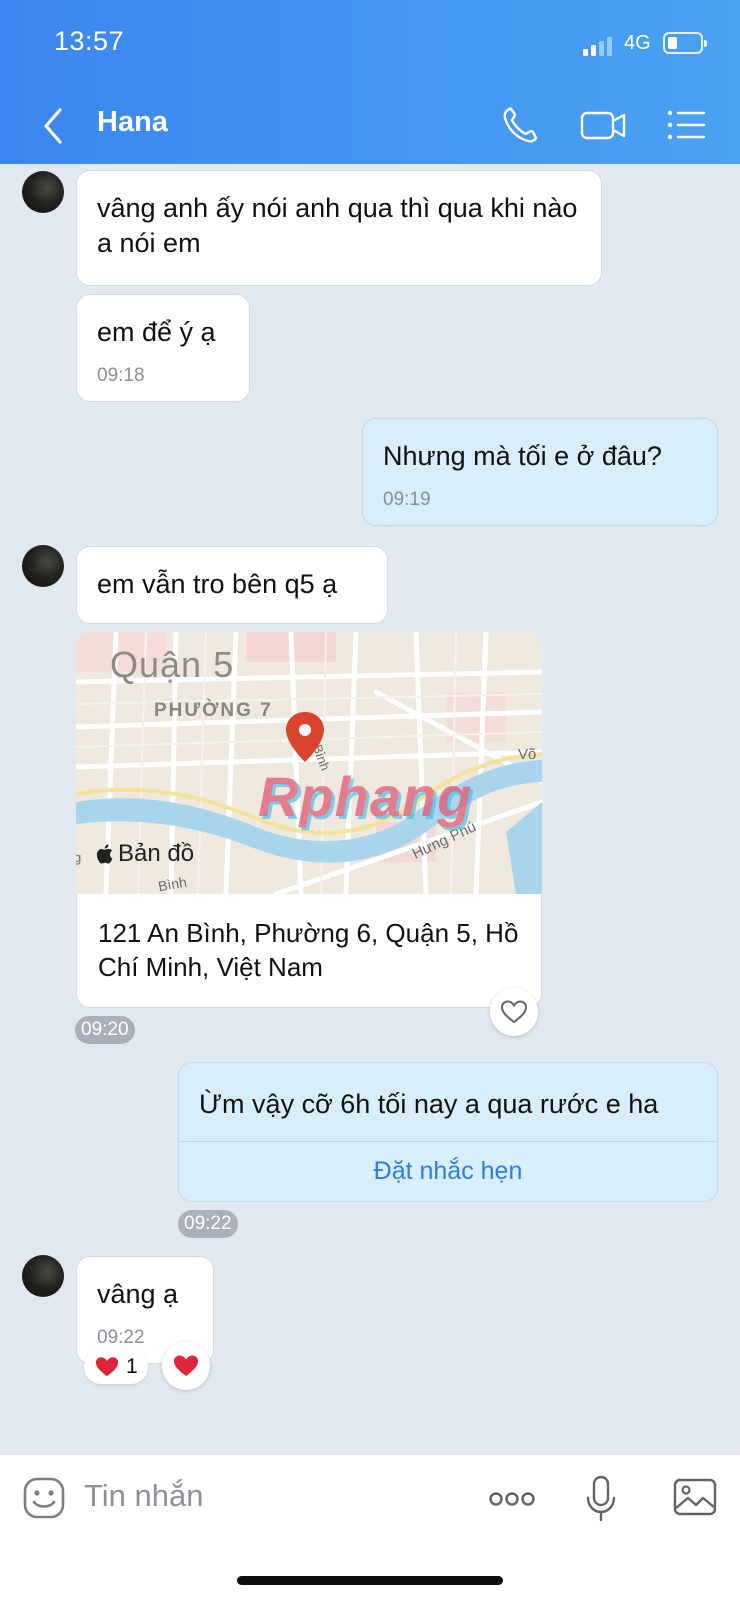 This screenshot has width=740, height=1600. Describe the element at coordinates (305, 737) in the screenshot. I see `location-pin-icon` at that location.